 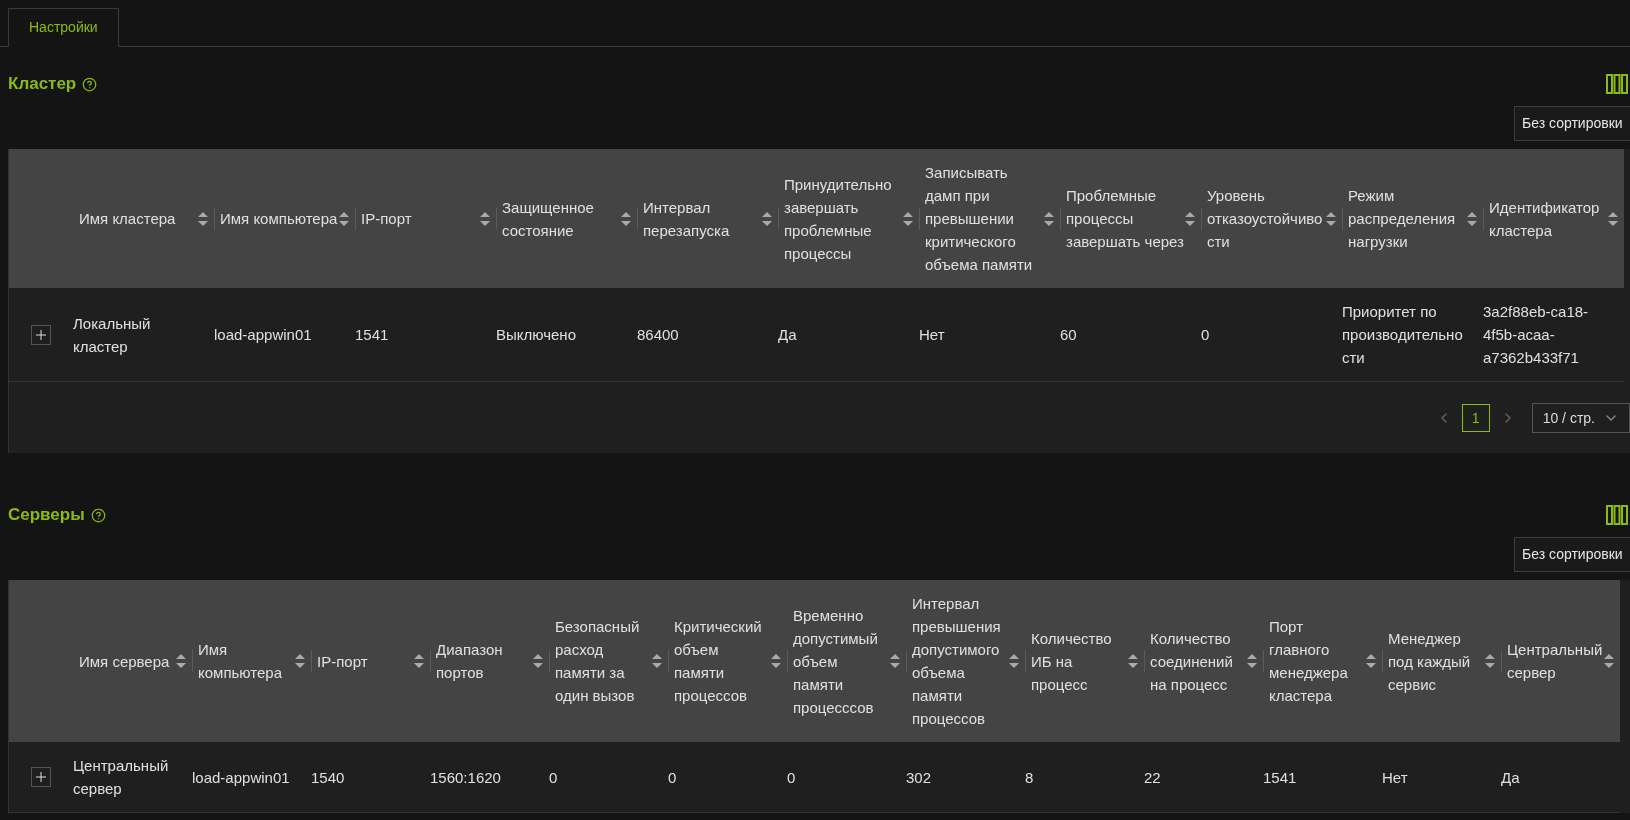 I want to click on table-cell: Приоритет по производительности, so click(x=1412, y=335).